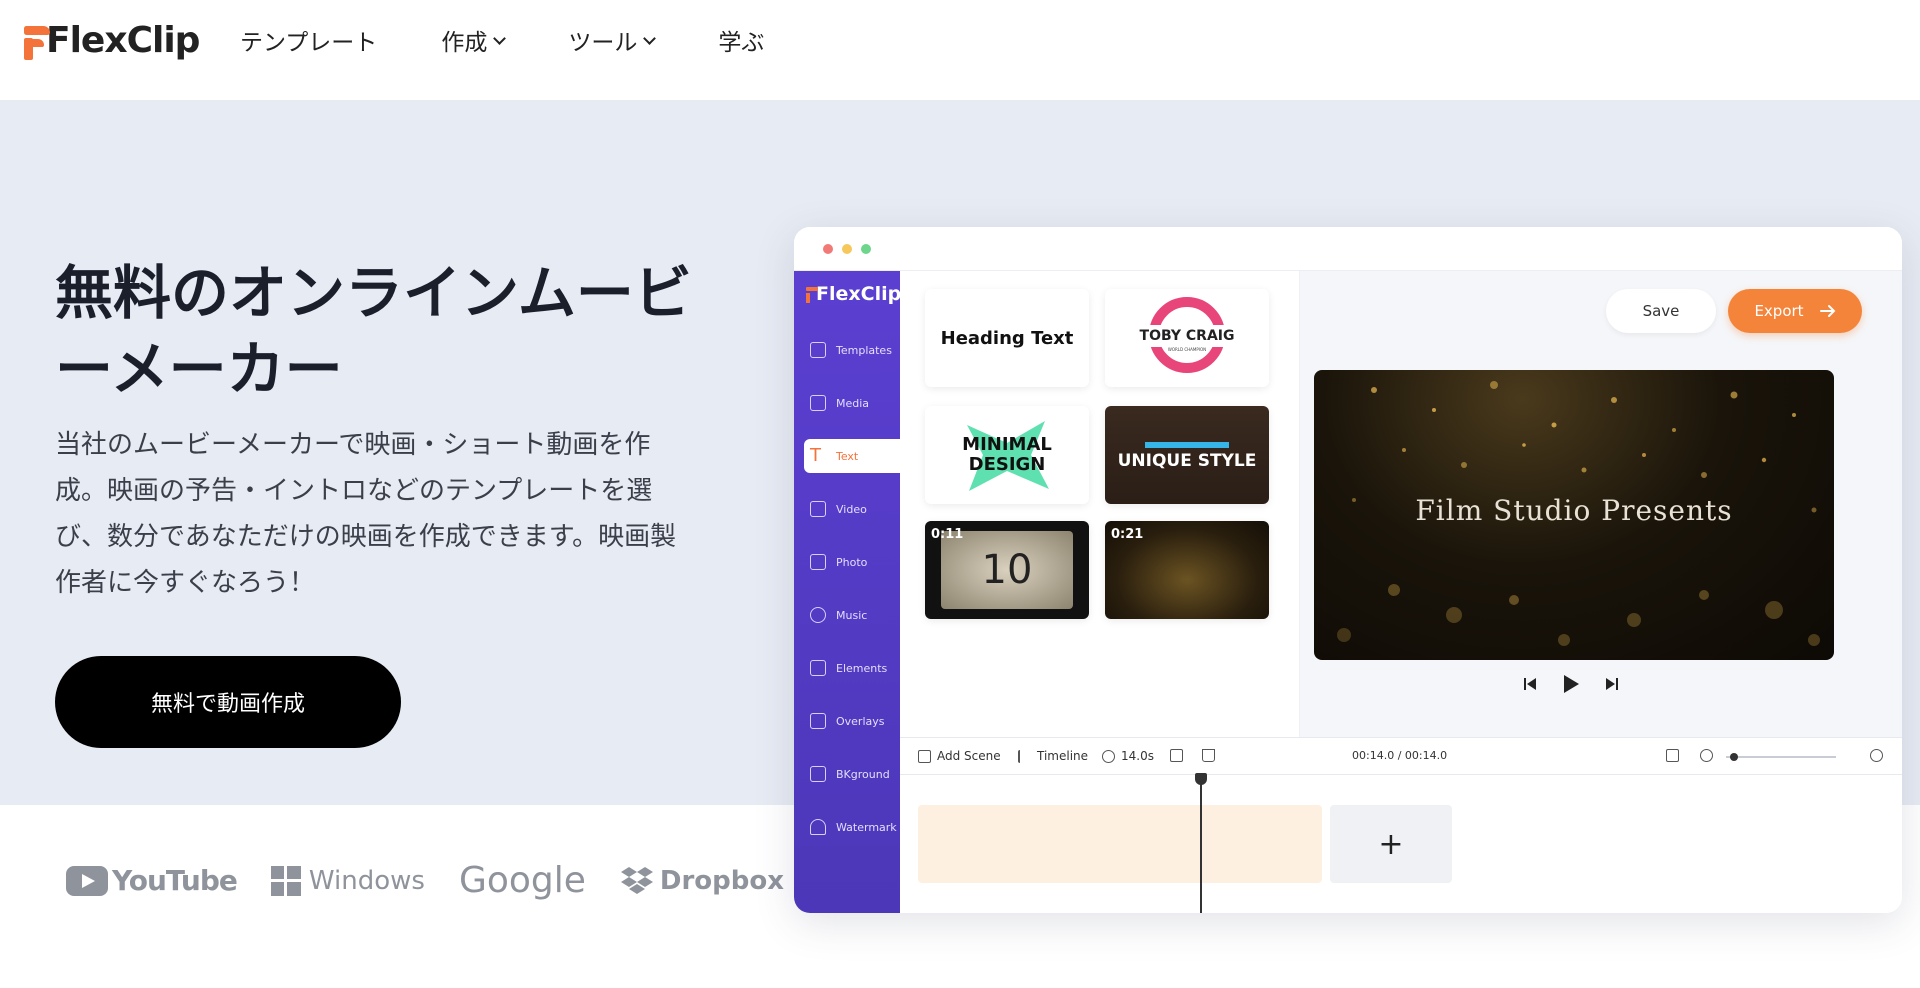 The height and width of the screenshot is (988, 1920). Describe the element at coordinates (852, 721) in the screenshot. I see `sidebar-item-overlays: Overlays` at that location.